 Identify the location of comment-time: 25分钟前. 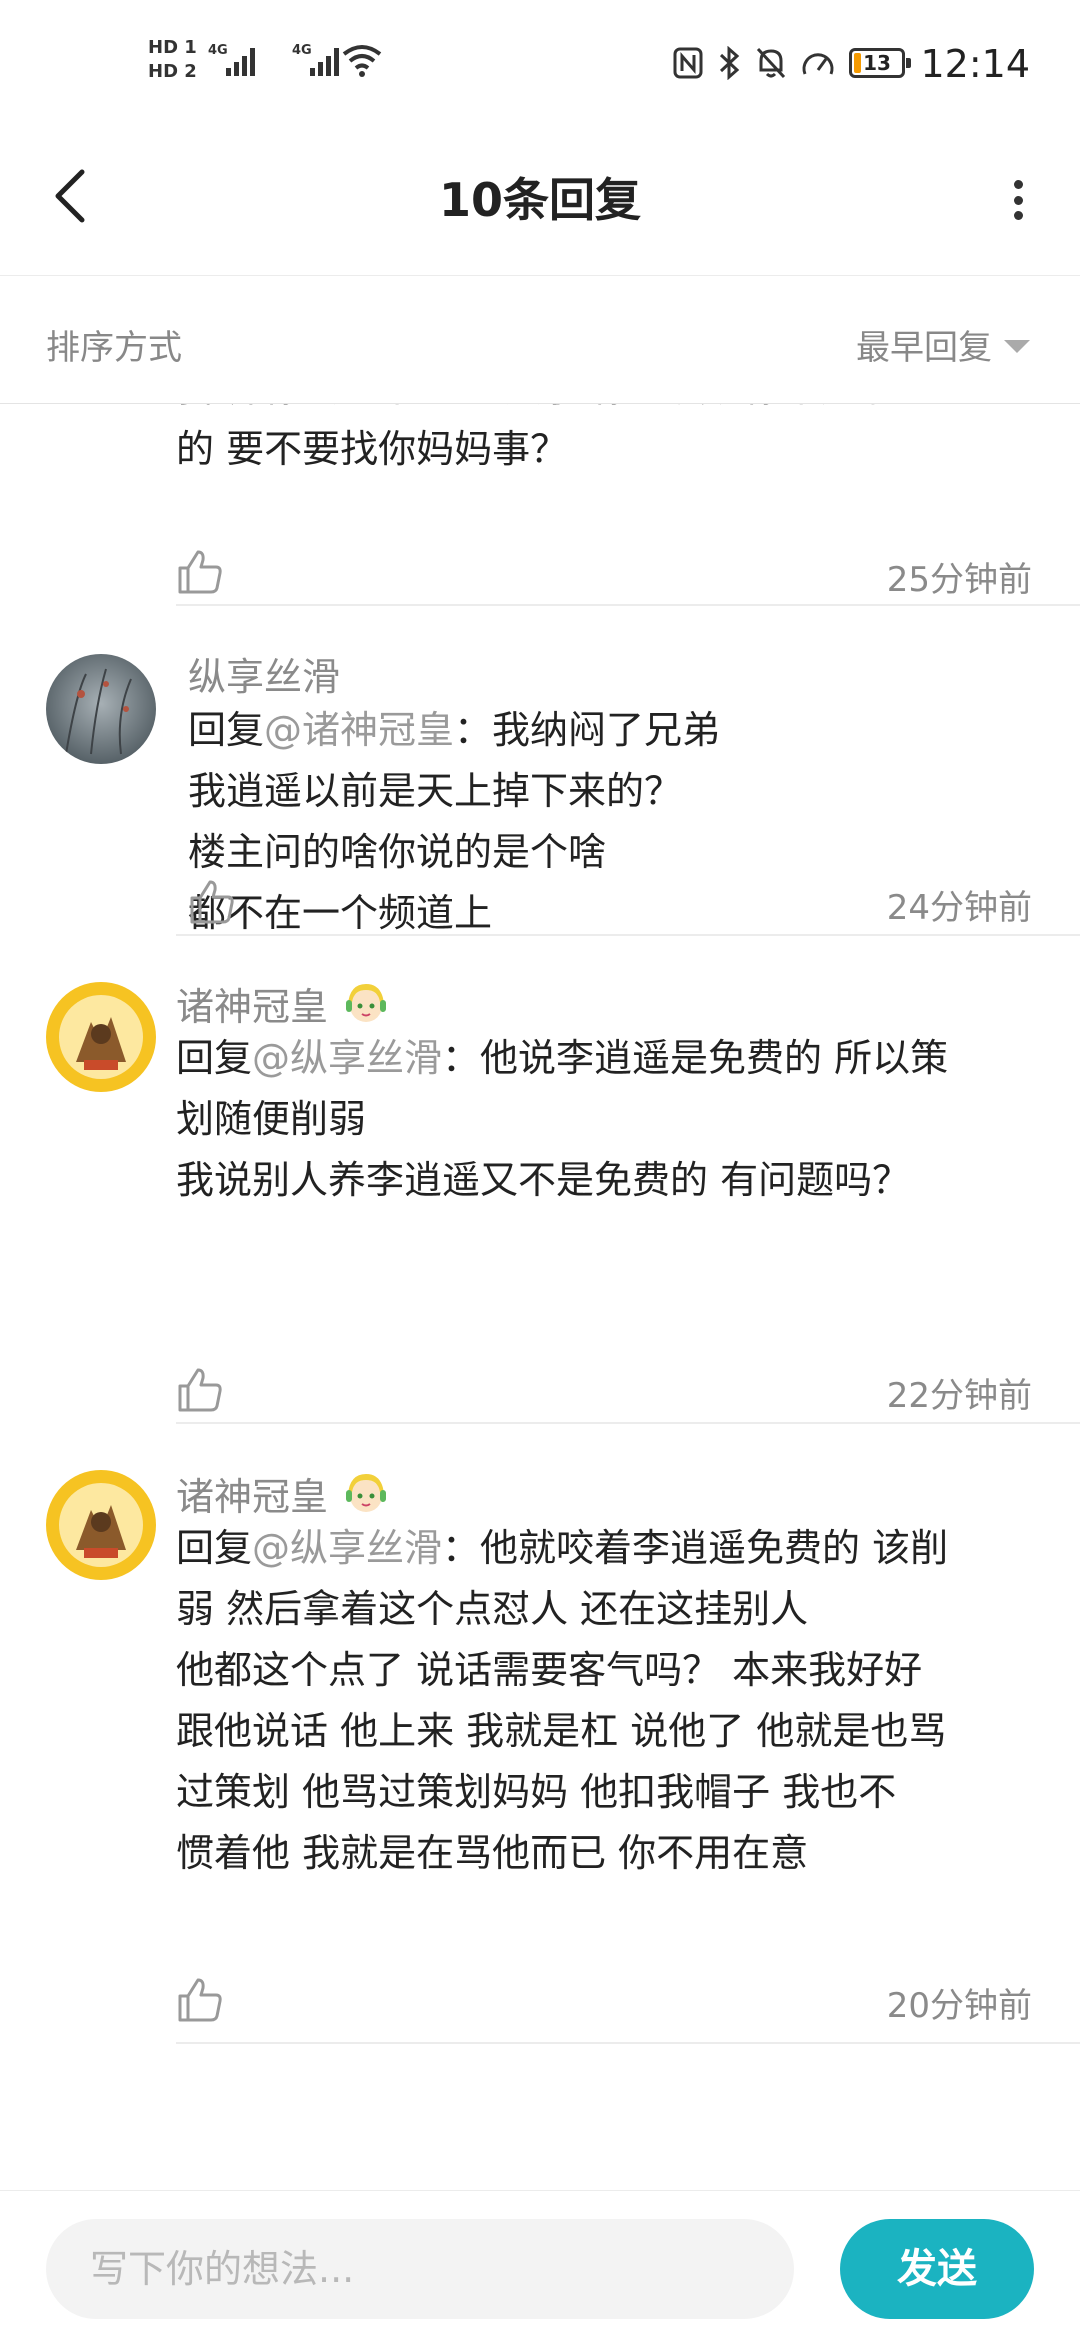
(959, 580).